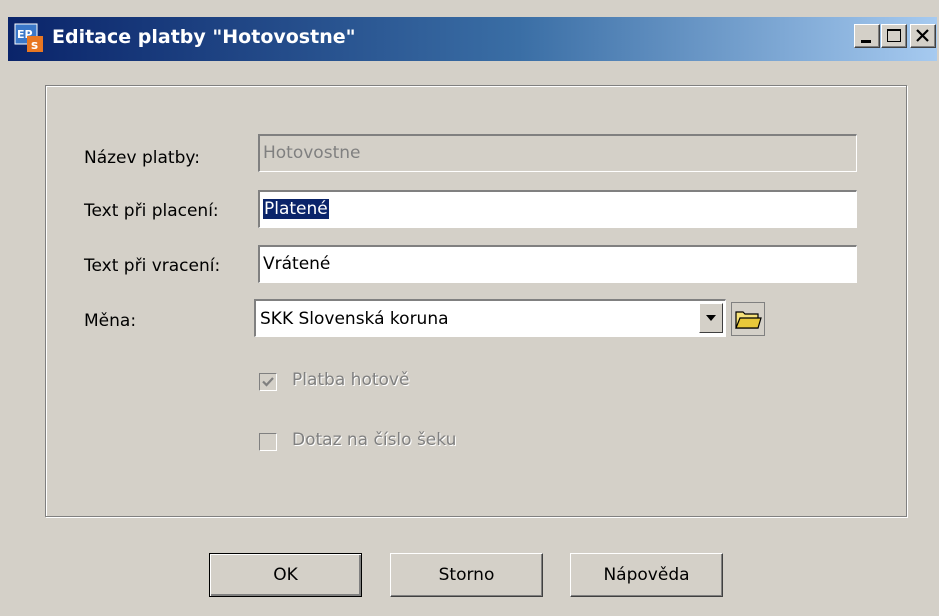 This screenshot has height=616, width=939. I want to click on browse-currency-button, so click(748, 319).